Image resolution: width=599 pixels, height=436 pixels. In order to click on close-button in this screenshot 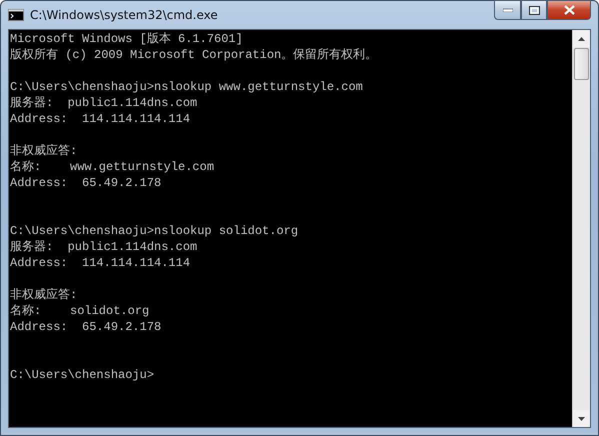, I will do `click(569, 10)`.